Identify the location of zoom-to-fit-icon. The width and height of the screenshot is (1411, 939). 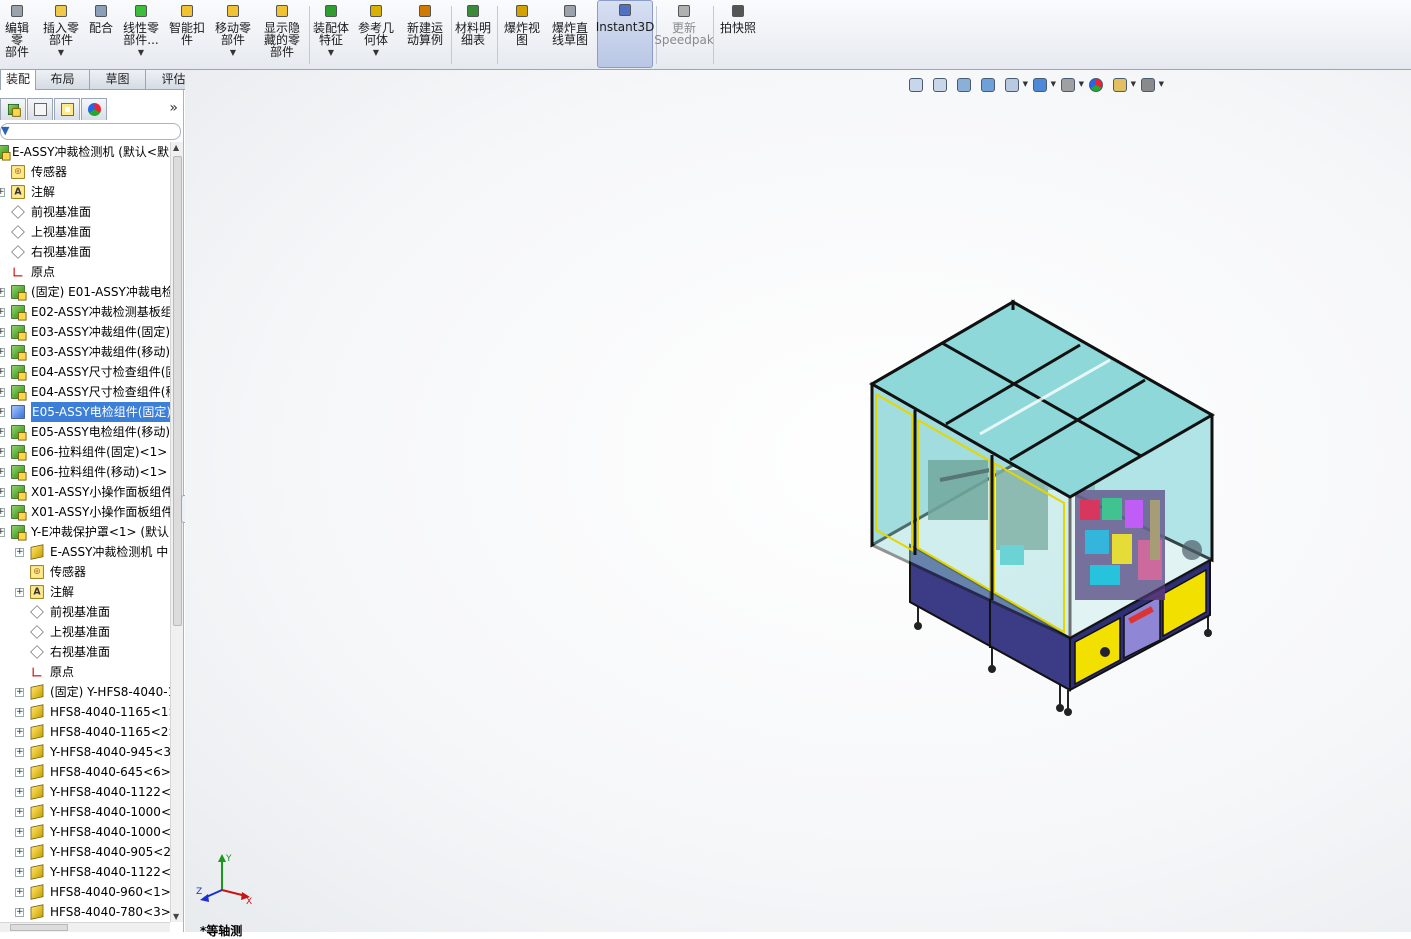
(917, 85).